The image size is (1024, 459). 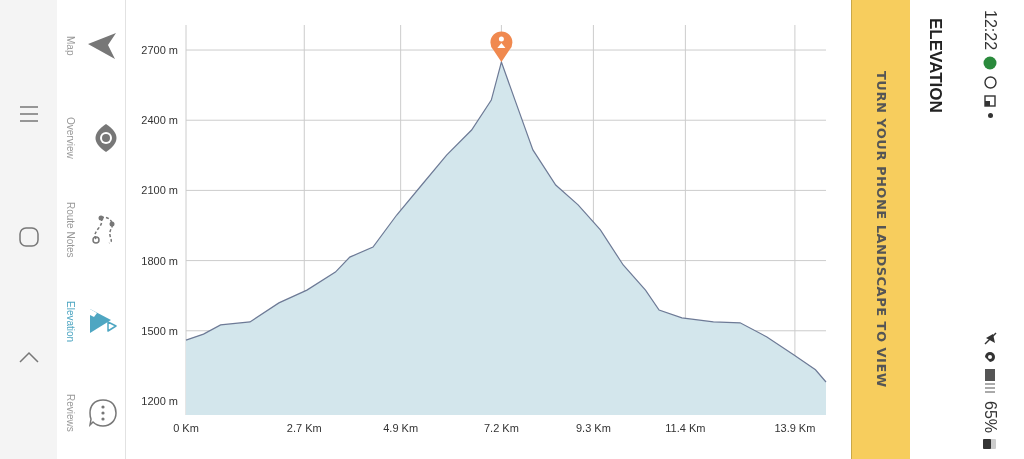 What do you see at coordinates (103, 229) in the screenshot?
I see `dashed-route-icon` at bounding box center [103, 229].